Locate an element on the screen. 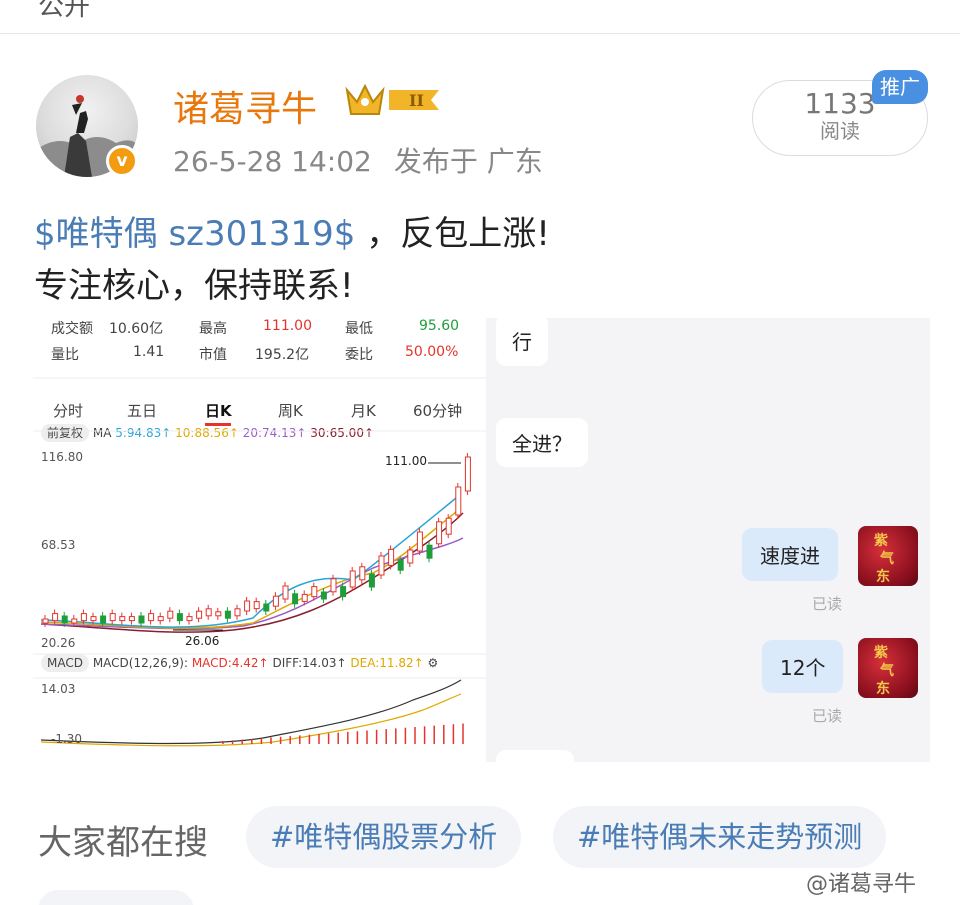 Image resolution: width=960 pixels, height=905 pixels. tab-weekly-k: 周K is located at coordinates (290, 410).